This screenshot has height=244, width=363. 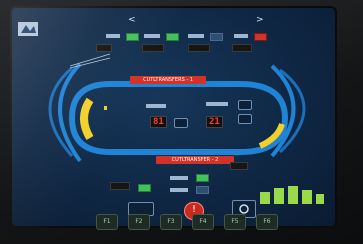 What do you see at coordinates (139, 222) in the screenshot?
I see `function-key-f2: F2` at bounding box center [139, 222].